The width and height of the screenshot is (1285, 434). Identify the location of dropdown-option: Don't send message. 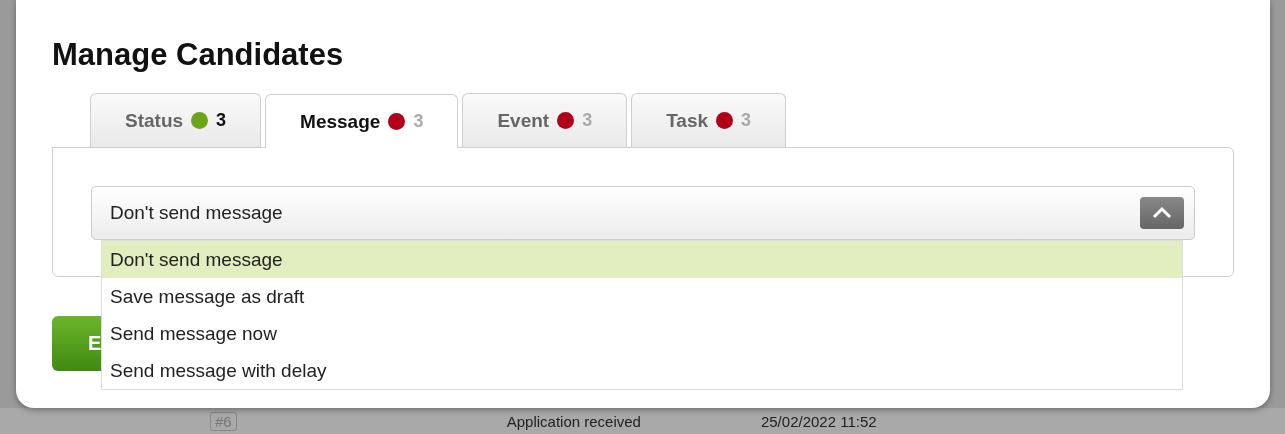
(642, 259).